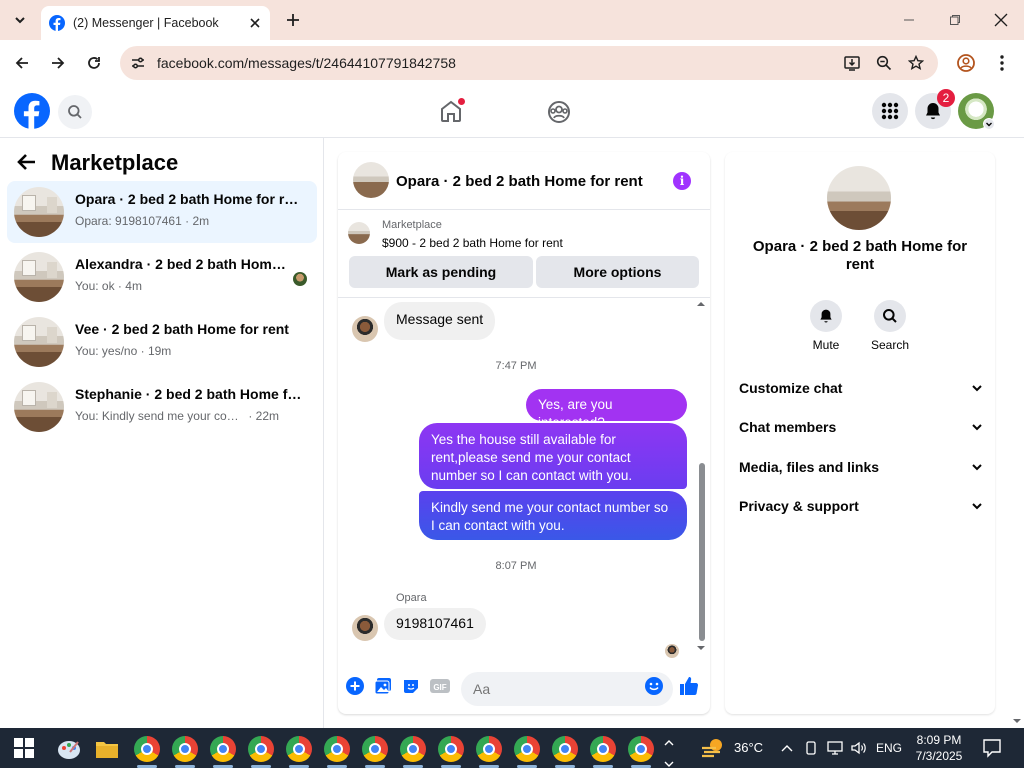 Image resolution: width=1024 pixels, height=768 pixels. What do you see at coordinates (32, 111) in the screenshot?
I see `facebook-logo` at bounding box center [32, 111].